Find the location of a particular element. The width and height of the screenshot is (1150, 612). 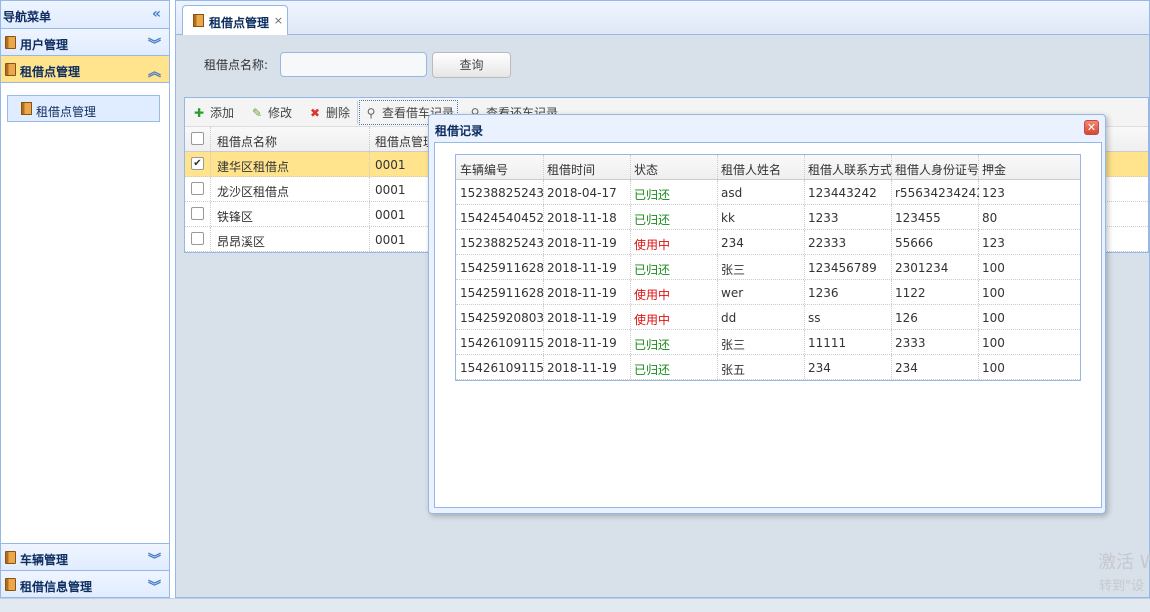

chevron-up-icon: ︽ is located at coordinates (154, 70).